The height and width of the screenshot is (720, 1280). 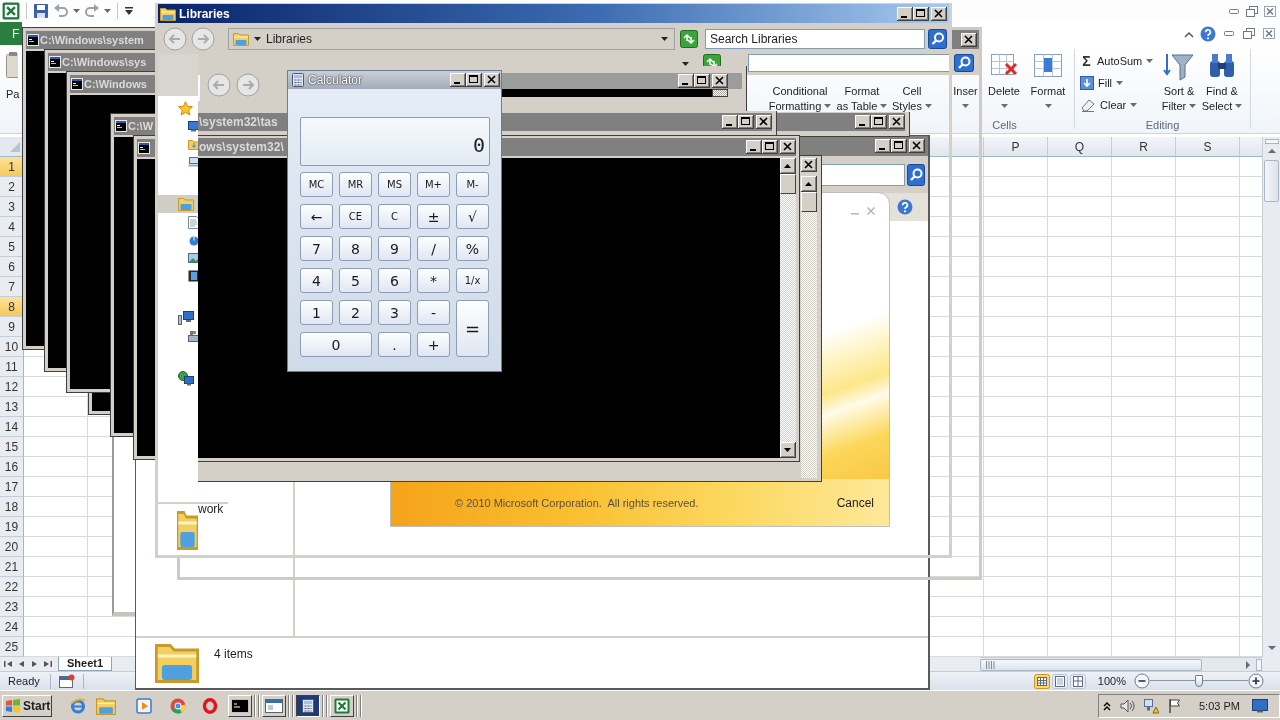 I want to click on row-header: 2, so click(x=12, y=187).